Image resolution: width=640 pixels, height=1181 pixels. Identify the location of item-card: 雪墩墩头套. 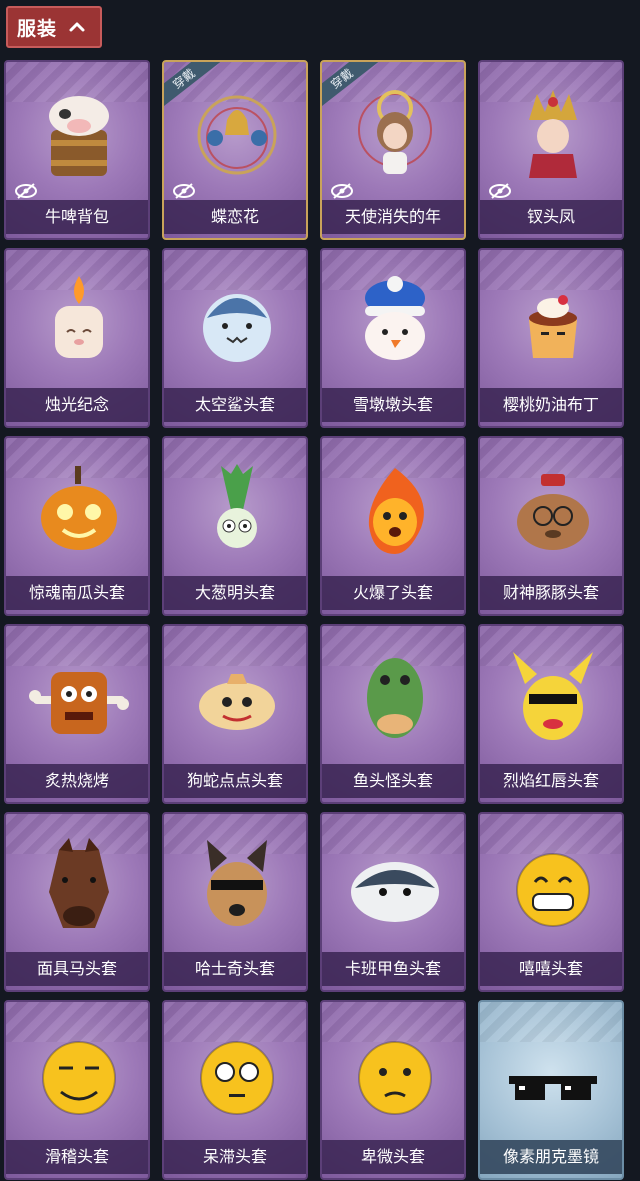
(393, 338).